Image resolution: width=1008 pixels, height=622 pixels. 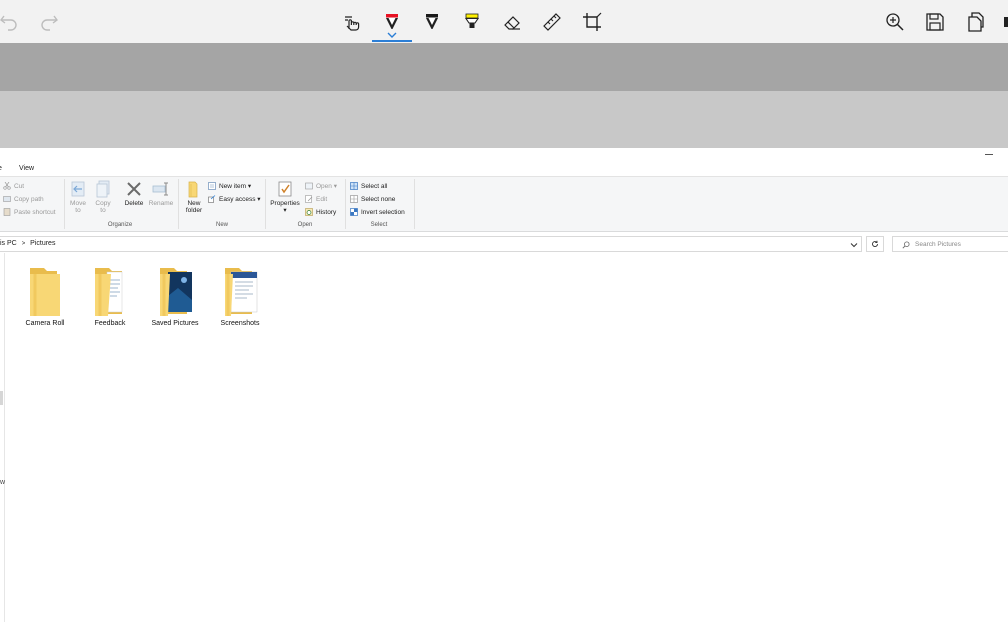 What do you see at coordinates (354, 212) in the screenshot?
I see `invert-selection-icon` at bounding box center [354, 212].